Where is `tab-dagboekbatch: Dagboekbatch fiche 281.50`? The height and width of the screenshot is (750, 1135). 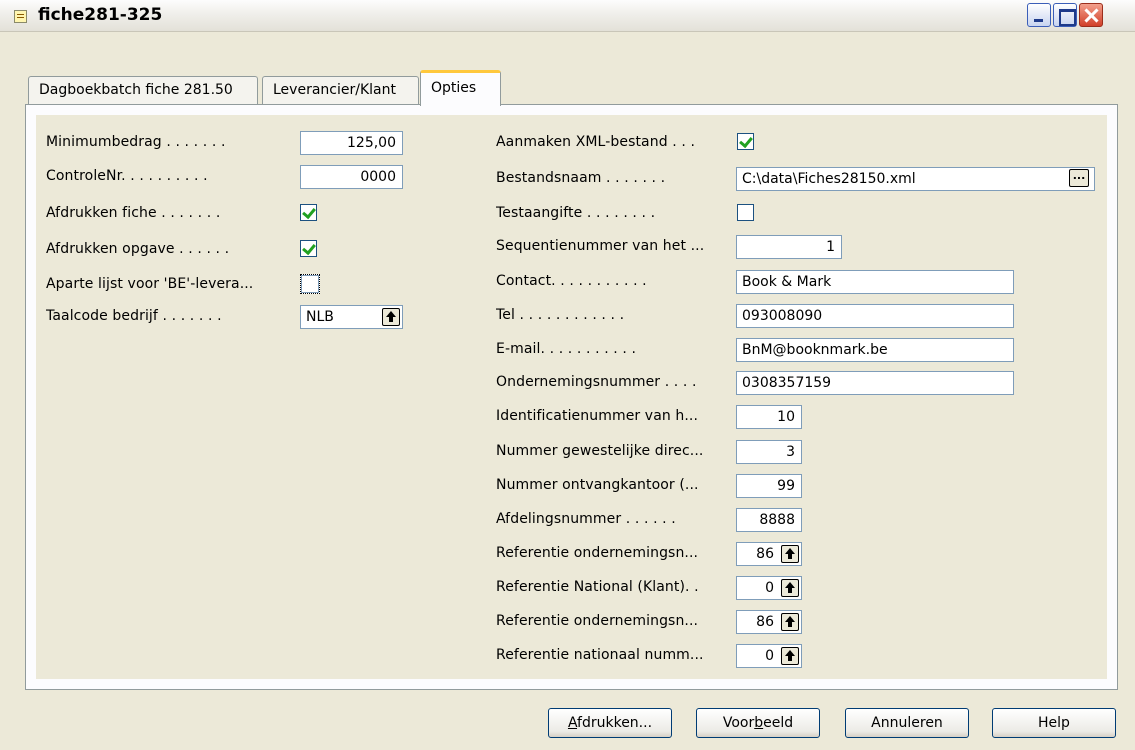
tab-dagboekbatch: Dagboekbatch fiche 281.50 is located at coordinates (143, 91).